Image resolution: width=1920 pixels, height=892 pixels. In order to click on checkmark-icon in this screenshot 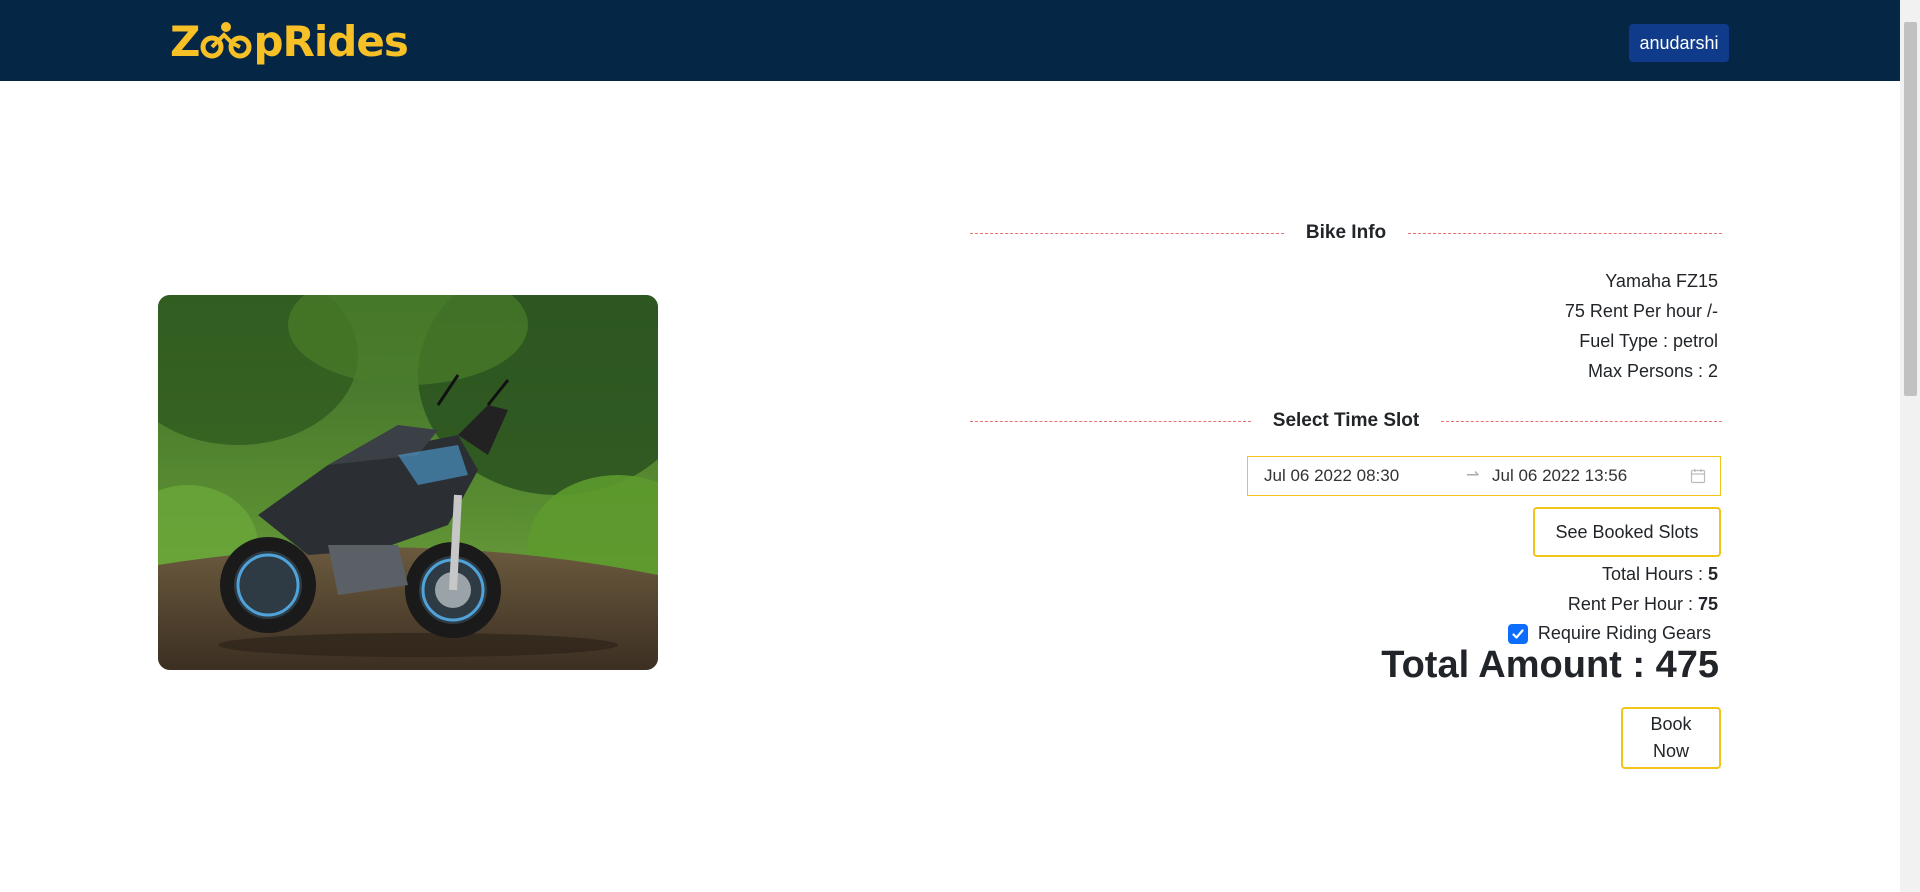, I will do `click(1518, 633)`.